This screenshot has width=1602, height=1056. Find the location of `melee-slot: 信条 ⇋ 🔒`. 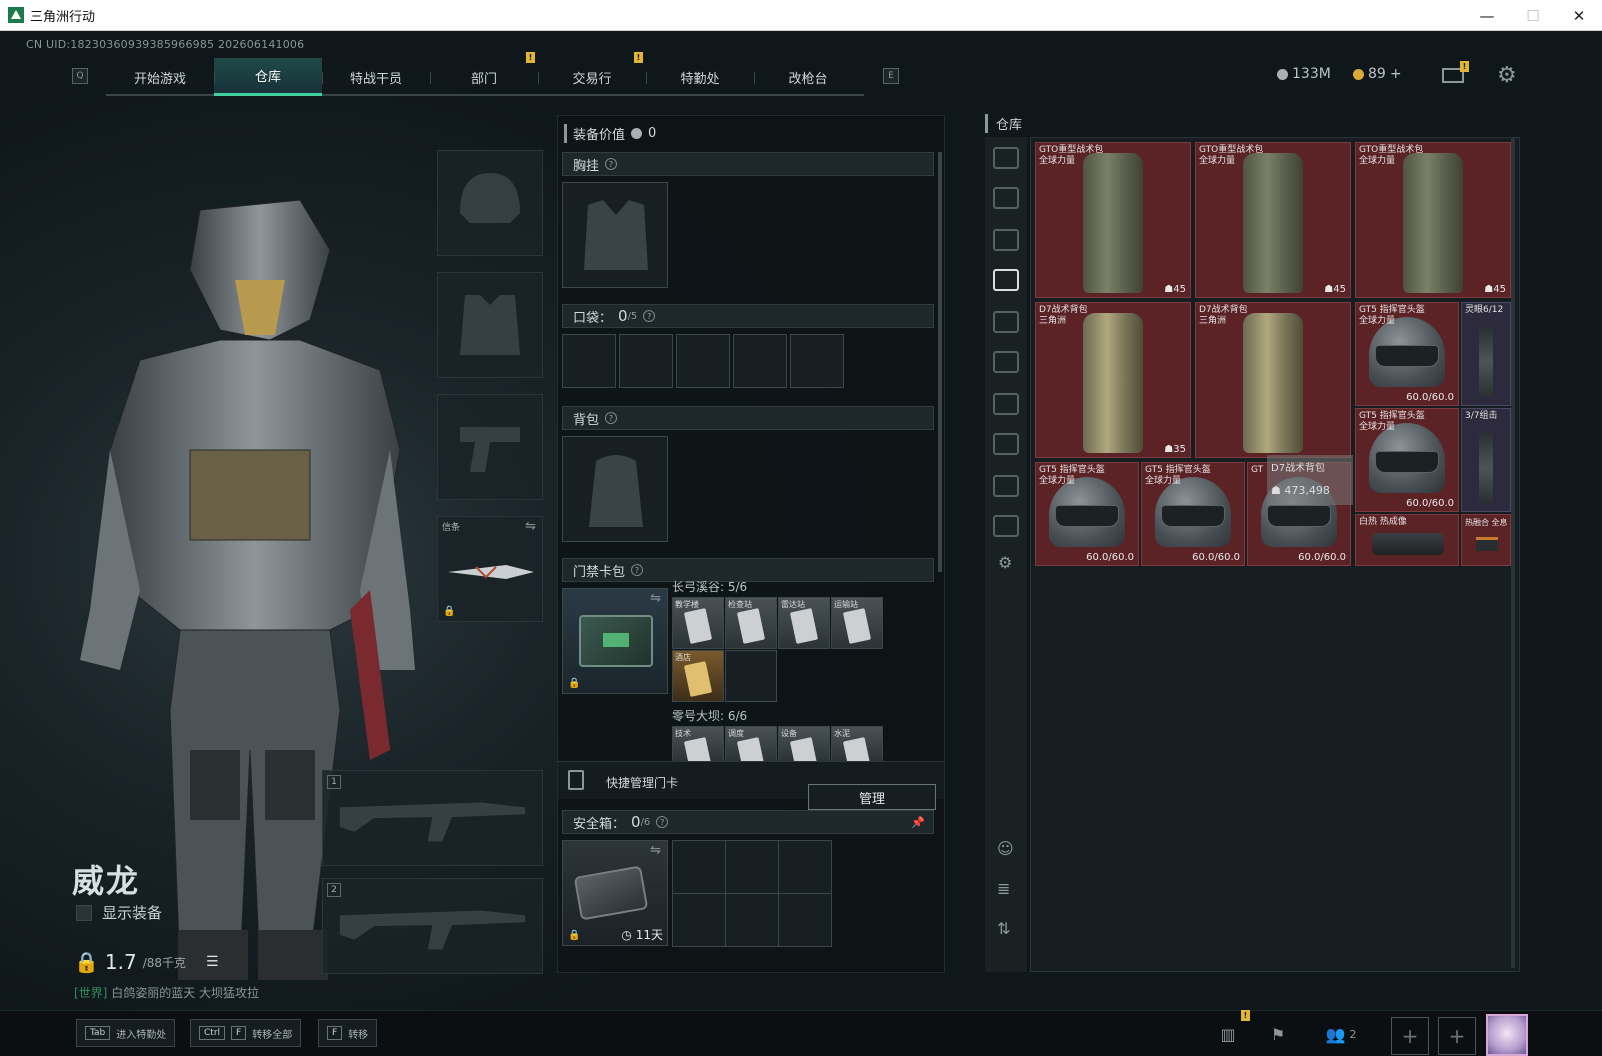

melee-slot: 信条 ⇋ 🔒 is located at coordinates (490, 569).